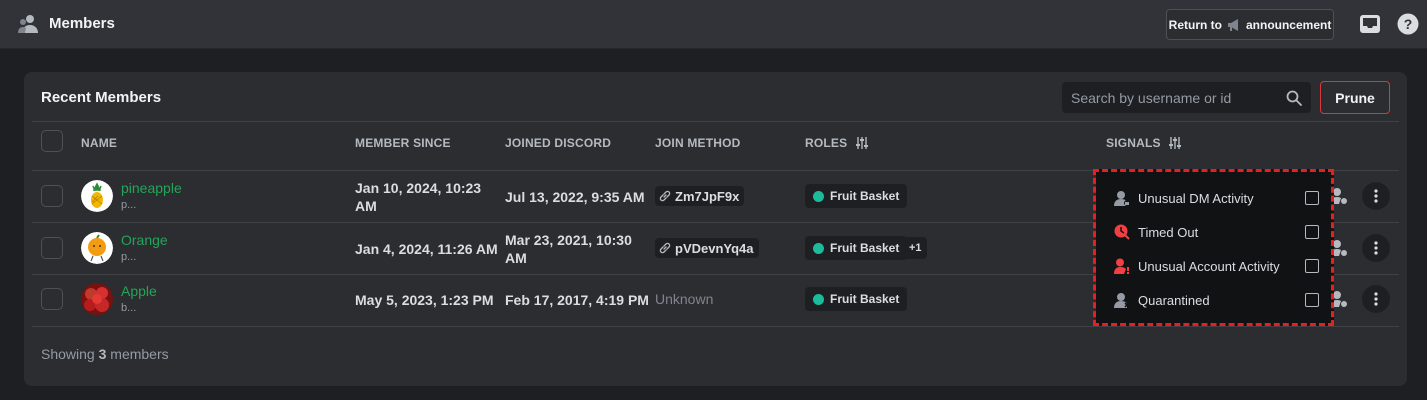  What do you see at coordinates (915, 248) in the screenshot?
I see `more-roles-badge: +1` at bounding box center [915, 248].